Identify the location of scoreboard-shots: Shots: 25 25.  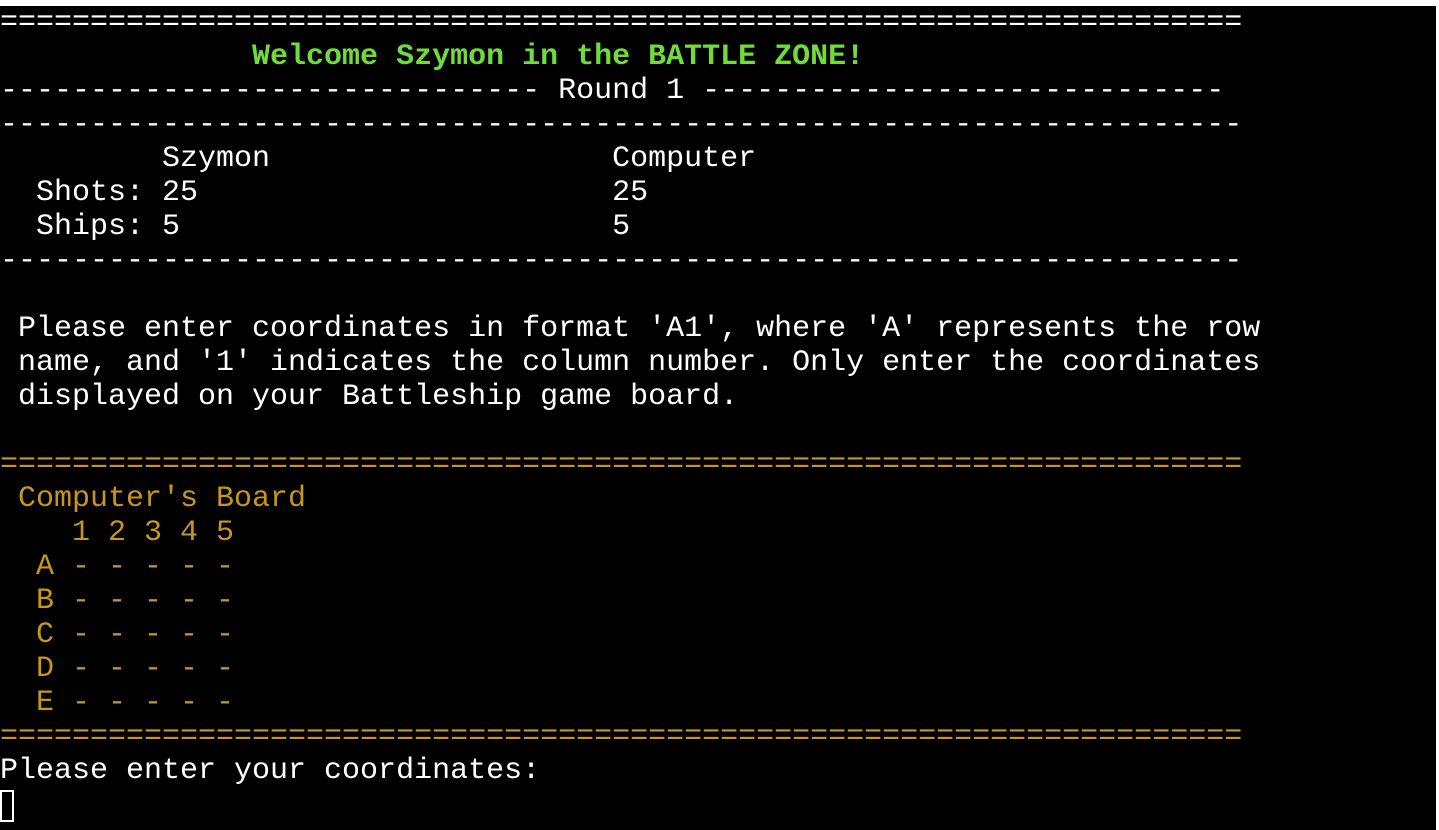
(324, 193).